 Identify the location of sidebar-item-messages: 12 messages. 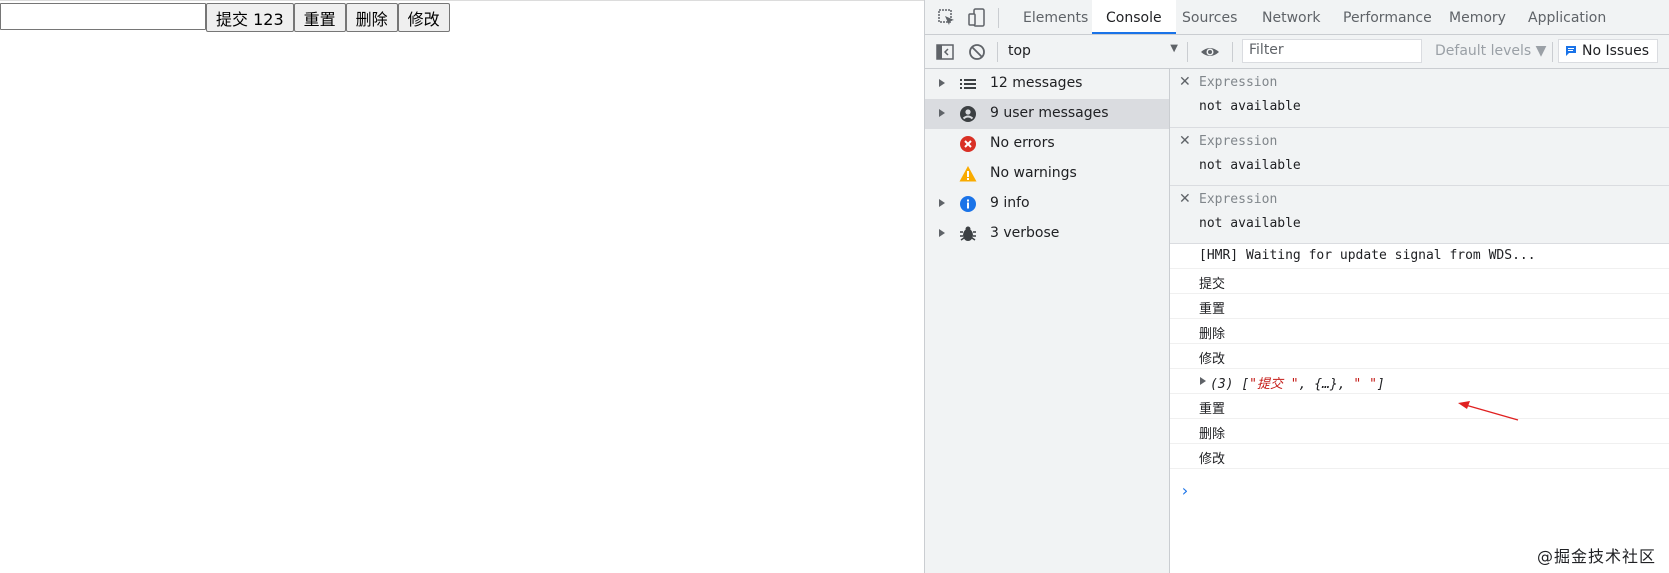
(1047, 84).